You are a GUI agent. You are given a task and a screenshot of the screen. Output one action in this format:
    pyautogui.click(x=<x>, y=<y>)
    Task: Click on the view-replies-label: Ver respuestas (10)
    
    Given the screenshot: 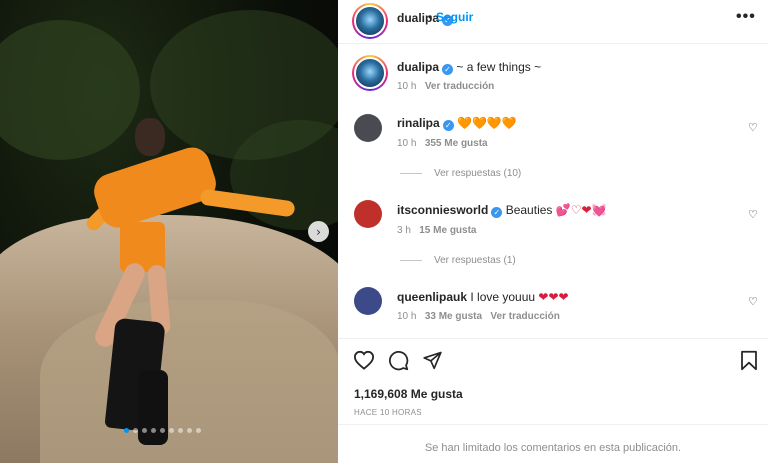 What is the action you would take?
    pyautogui.click(x=478, y=173)
    